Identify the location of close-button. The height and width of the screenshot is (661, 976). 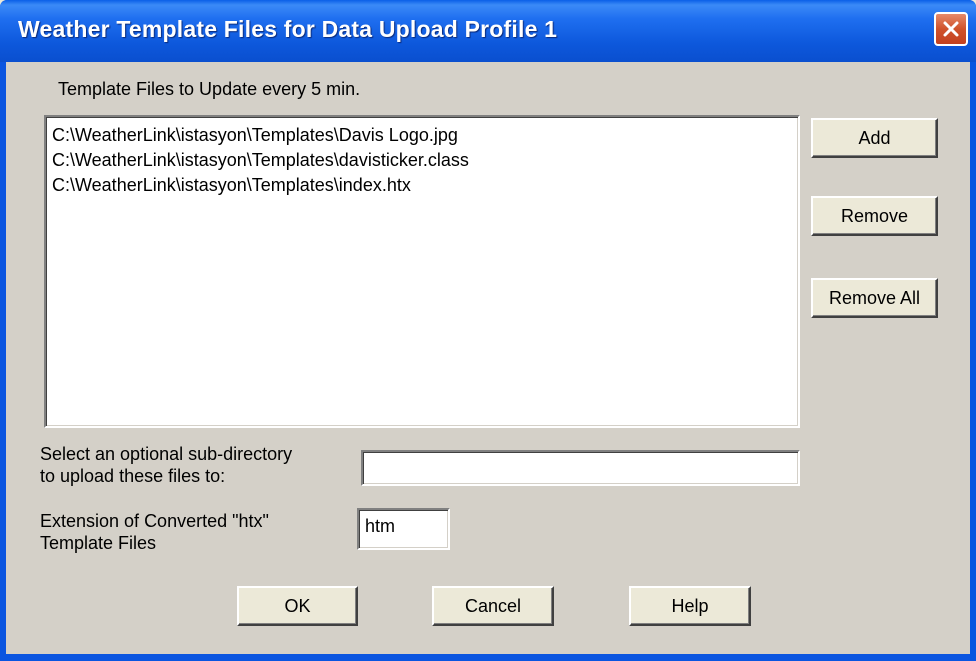
(951, 29).